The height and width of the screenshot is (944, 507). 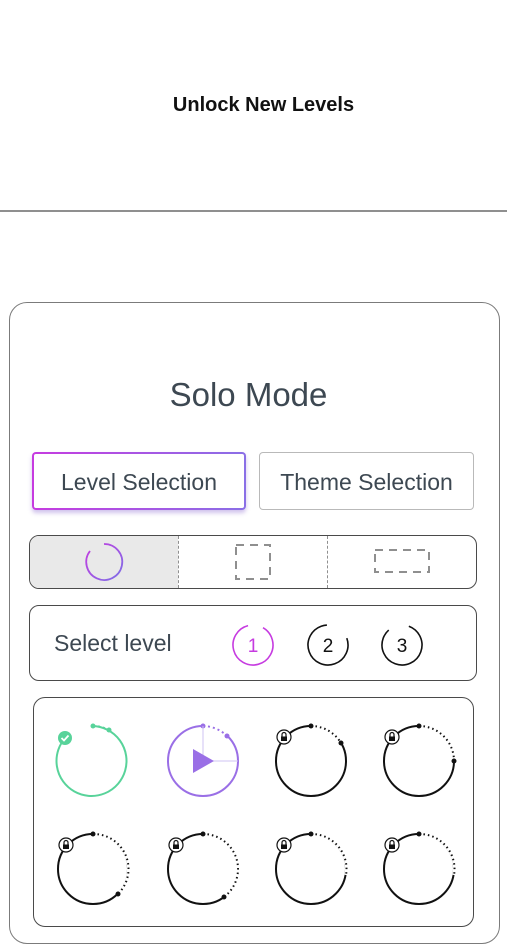 What do you see at coordinates (139, 481) in the screenshot?
I see `tab-level-selection: Level Selection` at bounding box center [139, 481].